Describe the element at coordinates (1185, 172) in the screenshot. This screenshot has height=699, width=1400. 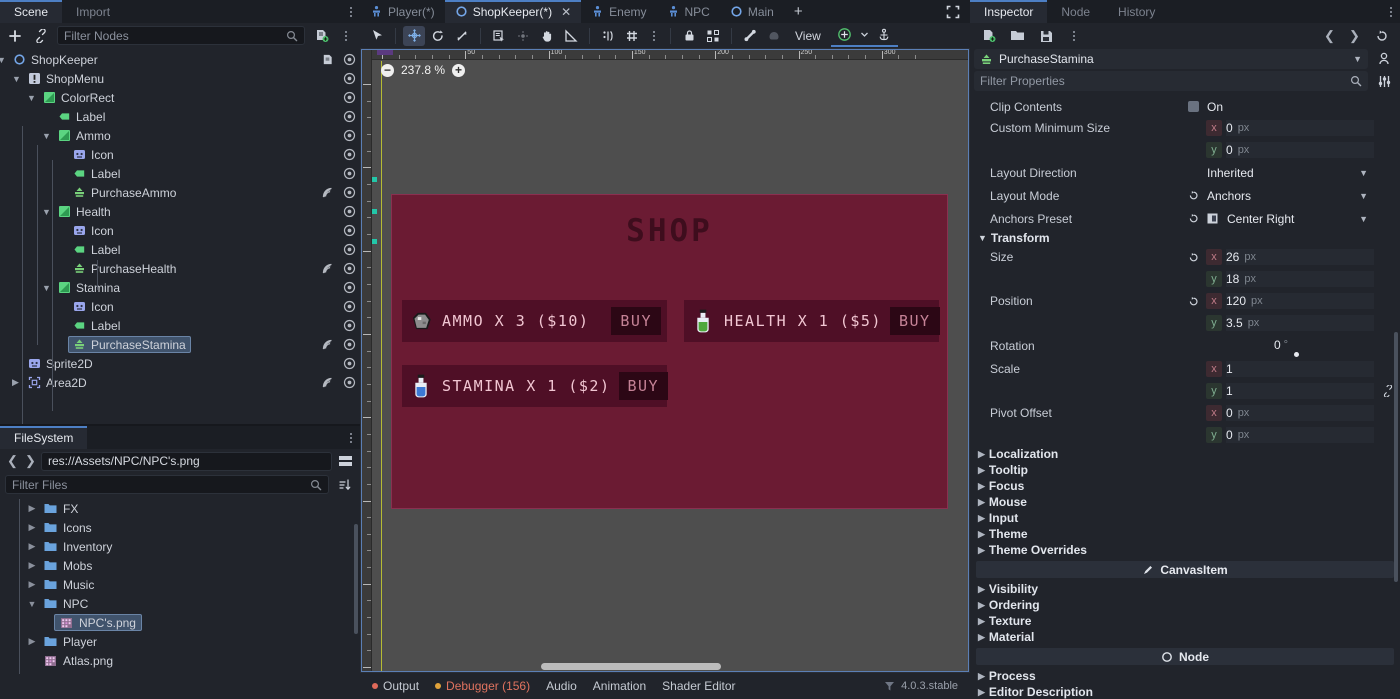
I see `property-row-layout-direction: Layout Direction Inherited ▼` at that location.